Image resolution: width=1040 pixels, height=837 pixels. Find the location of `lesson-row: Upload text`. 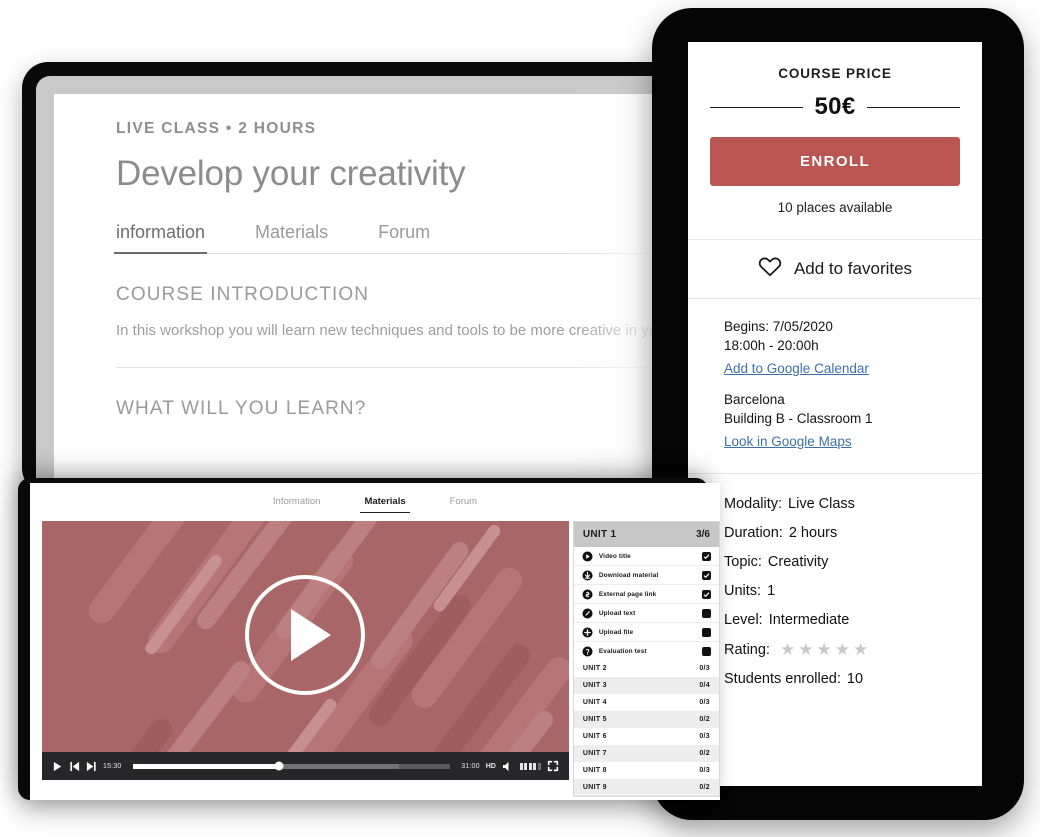

lesson-row: Upload text is located at coordinates (646, 613).